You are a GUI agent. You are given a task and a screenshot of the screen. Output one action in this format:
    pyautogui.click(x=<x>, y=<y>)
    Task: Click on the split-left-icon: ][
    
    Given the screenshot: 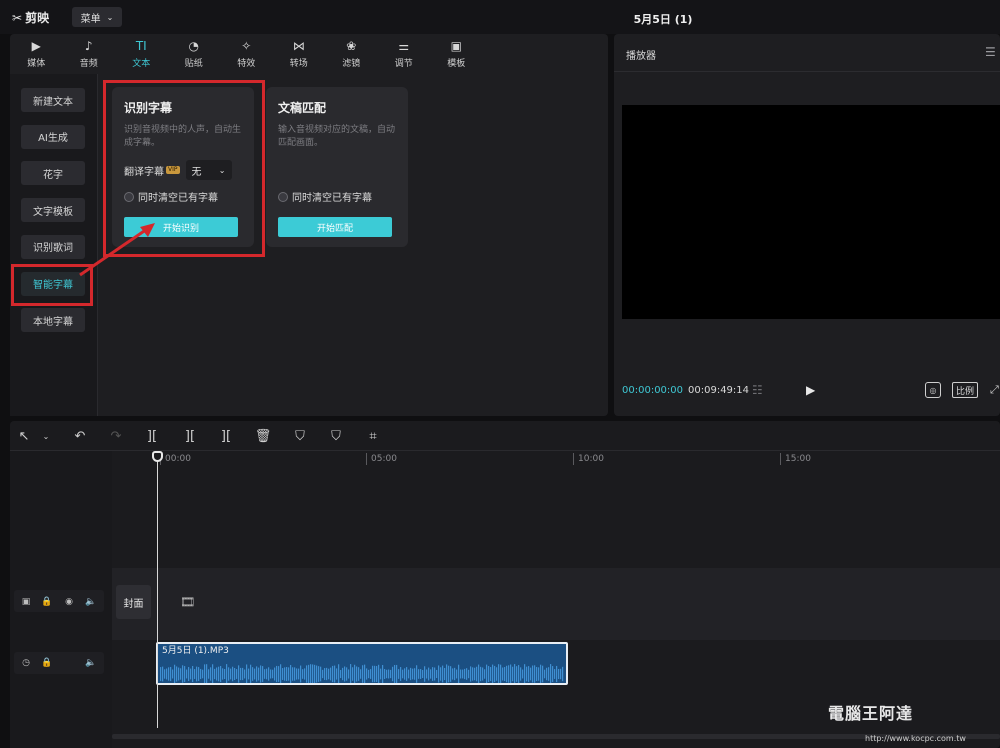 What is the action you would take?
    pyautogui.click(x=190, y=436)
    